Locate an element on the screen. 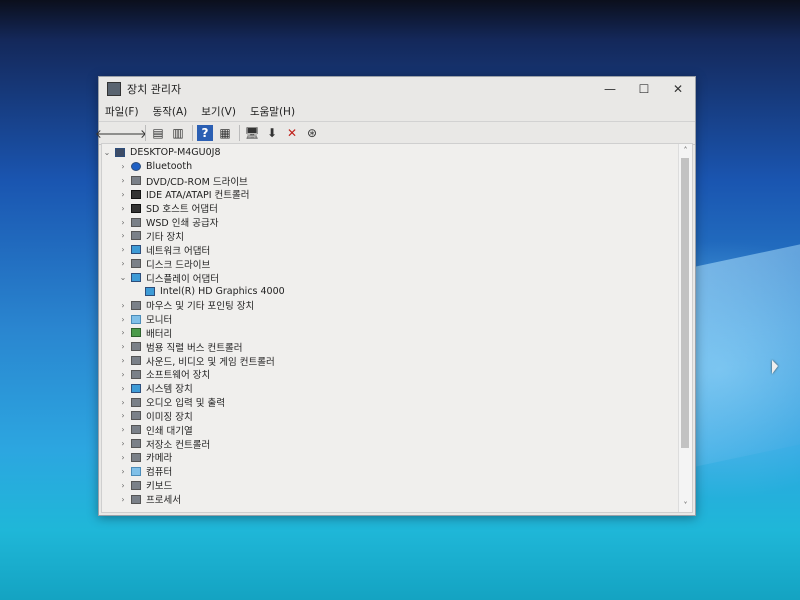  menu-file: 파일(F) is located at coordinates (122, 111).